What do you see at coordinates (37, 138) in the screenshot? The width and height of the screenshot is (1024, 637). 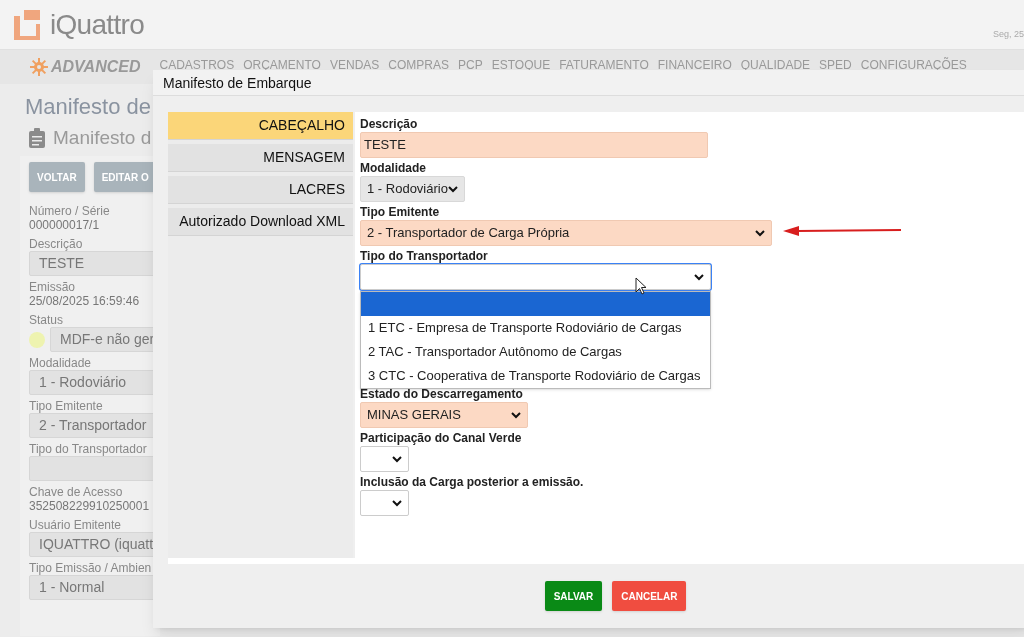 I see `clipboard-icon` at bounding box center [37, 138].